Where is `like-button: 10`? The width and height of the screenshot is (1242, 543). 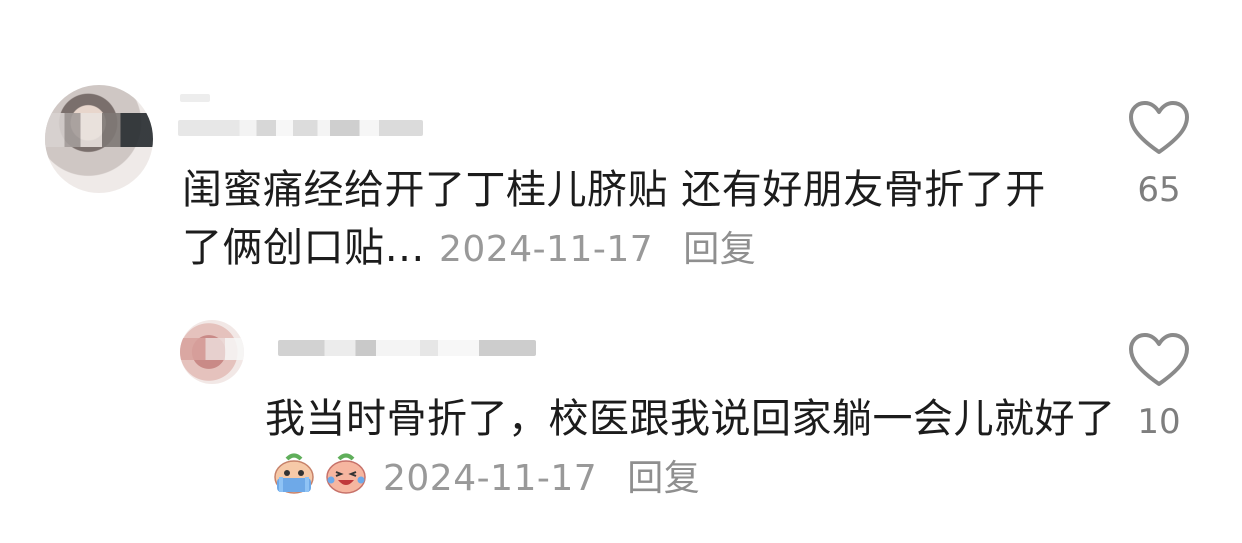 like-button: 10 is located at coordinates (1159, 387).